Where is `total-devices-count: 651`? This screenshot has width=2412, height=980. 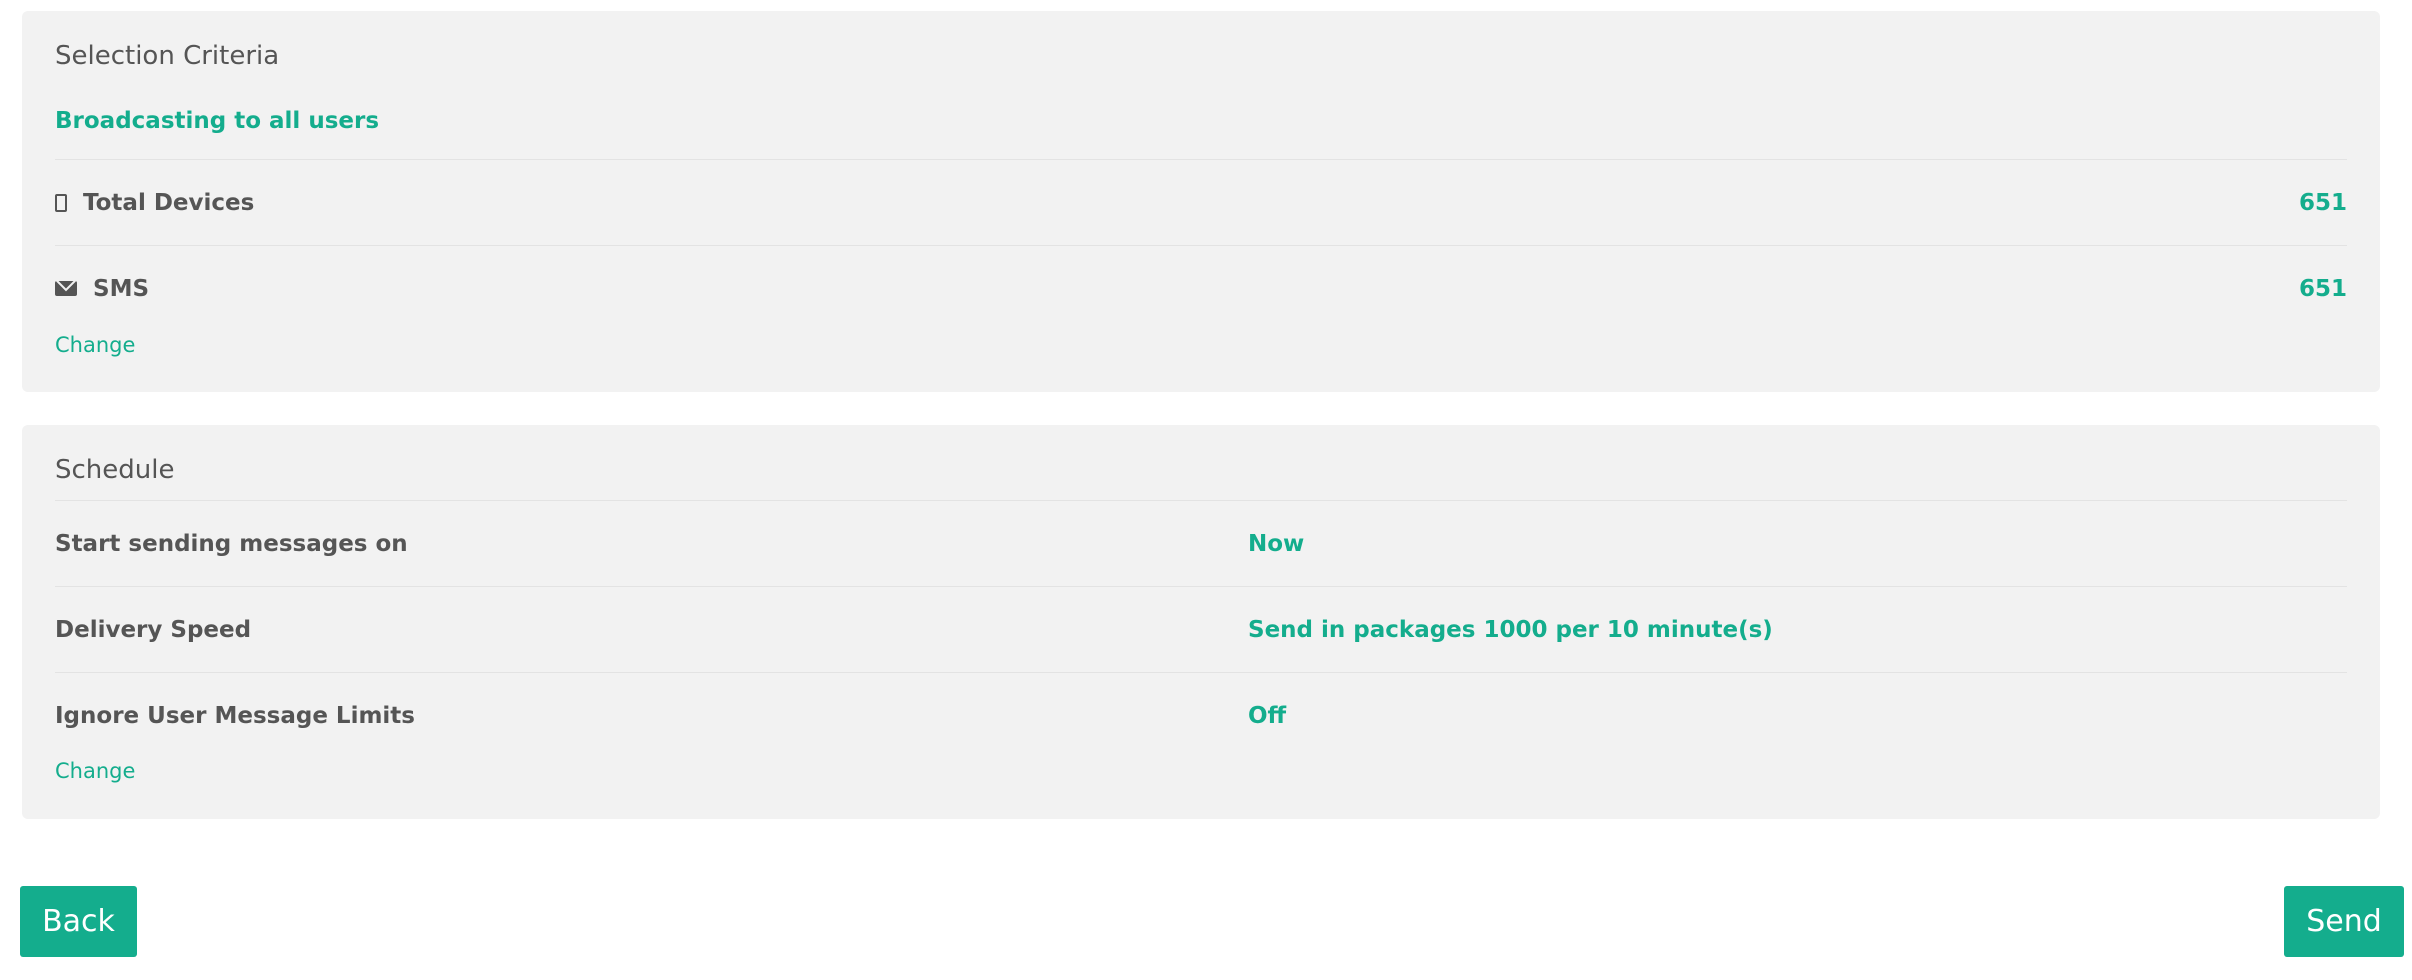
total-devices-count: 651 is located at coordinates (2322, 202).